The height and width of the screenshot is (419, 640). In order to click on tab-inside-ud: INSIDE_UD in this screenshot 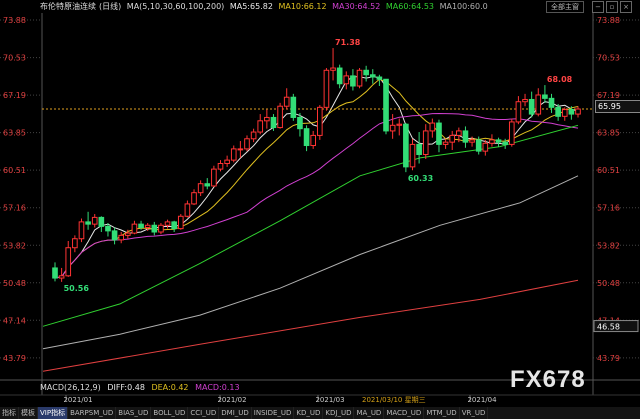, I will do `click(273, 413)`.